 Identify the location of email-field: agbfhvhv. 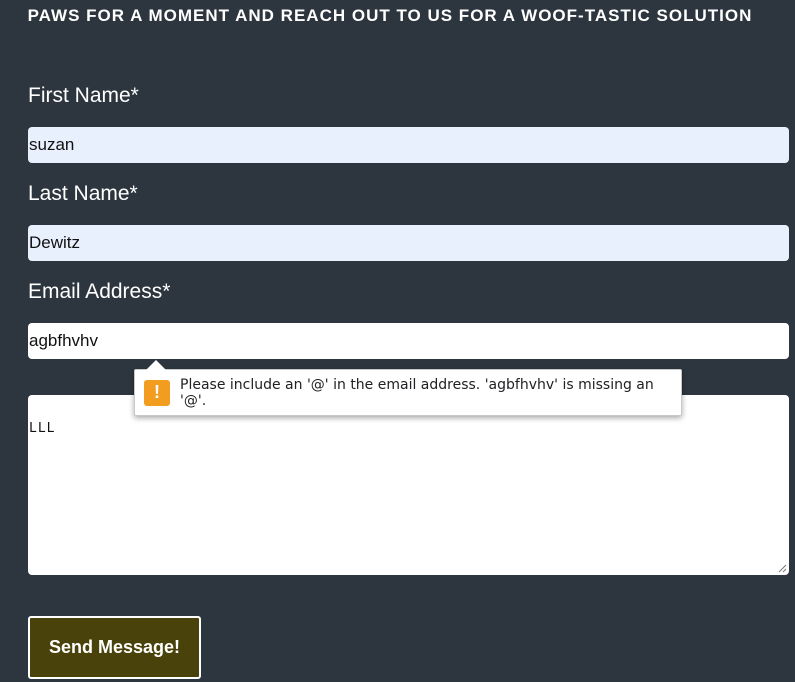
(408, 341).